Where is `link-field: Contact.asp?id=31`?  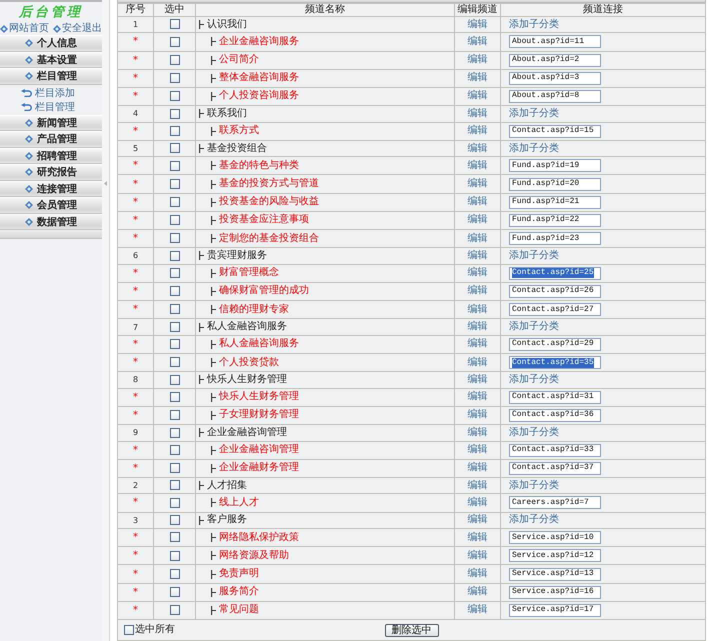 link-field: Contact.asp?id=31 is located at coordinates (555, 397).